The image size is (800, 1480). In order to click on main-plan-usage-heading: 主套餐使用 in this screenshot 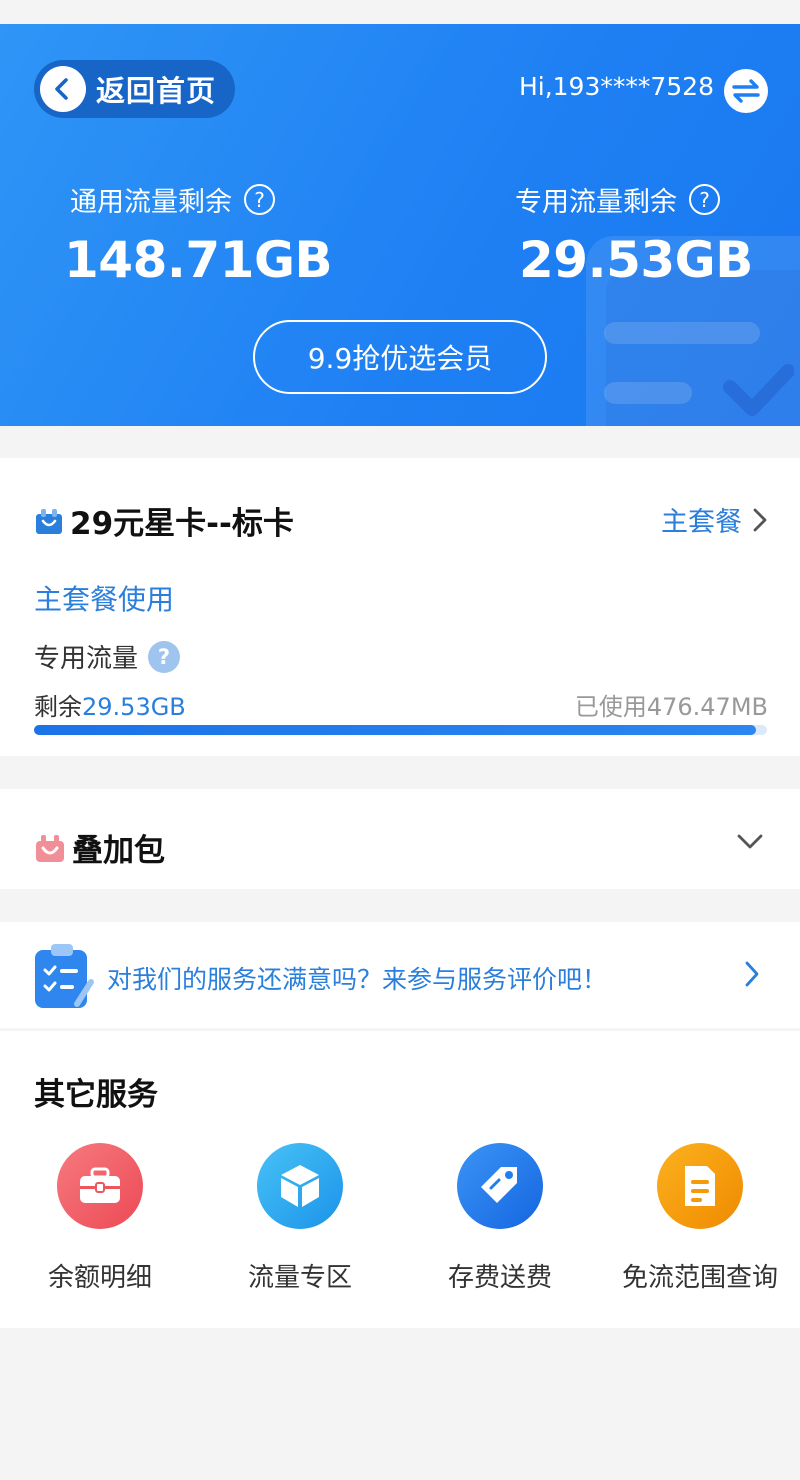, I will do `click(104, 599)`.